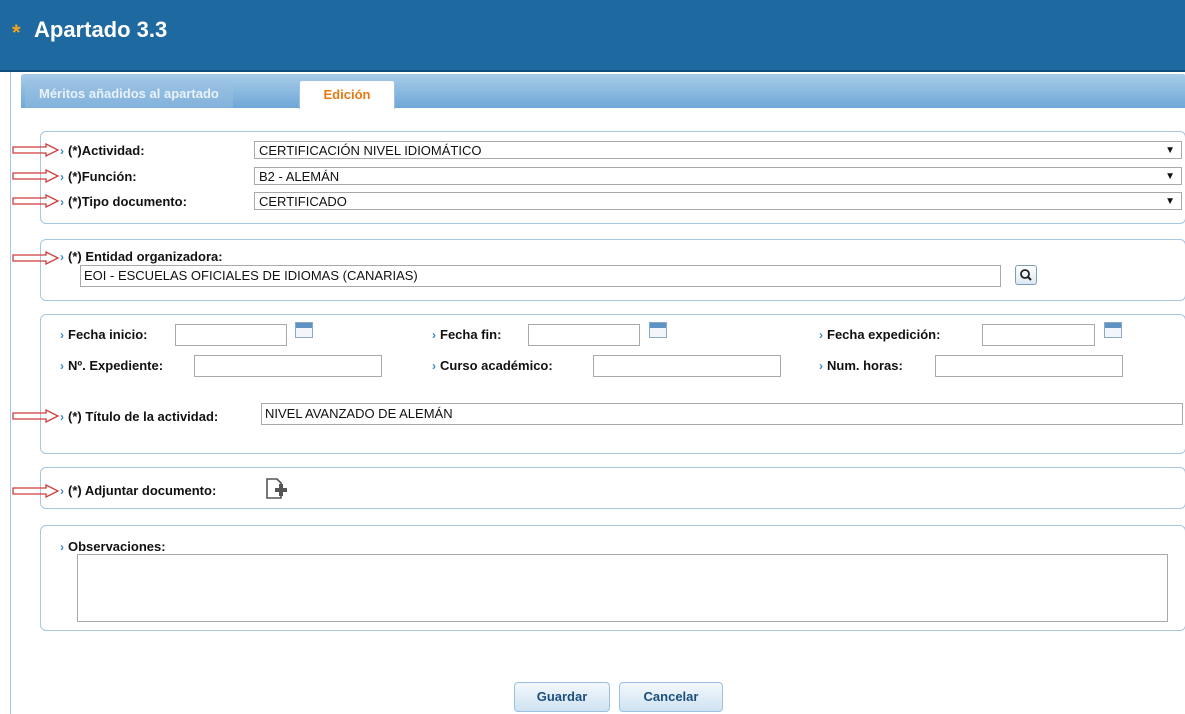 This screenshot has height=714, width=1185. Describe the element at coordinates (861, 365) in the screenshot. I see `num-horas-label: › Num. horas:` at that location.